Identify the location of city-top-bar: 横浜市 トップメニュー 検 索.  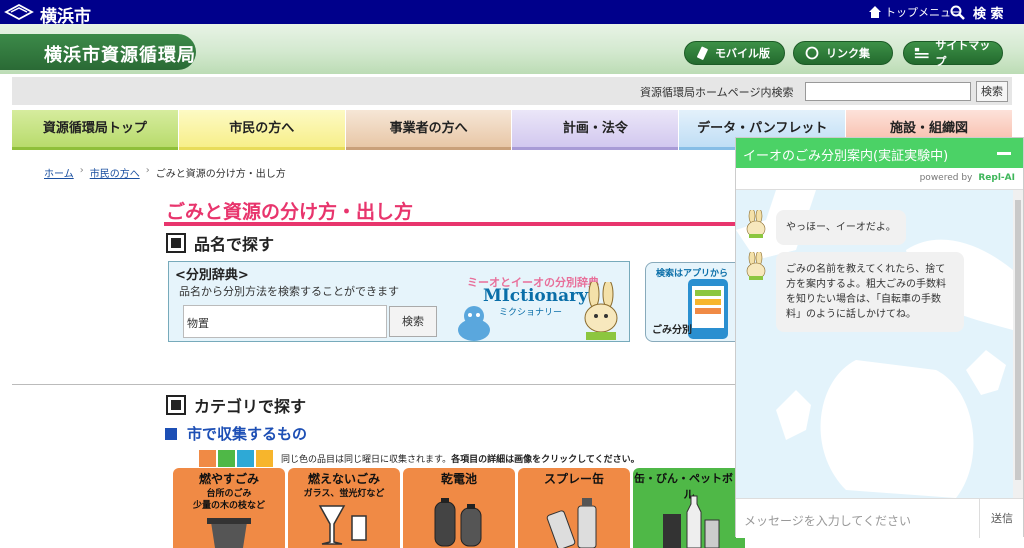
(512, 13).